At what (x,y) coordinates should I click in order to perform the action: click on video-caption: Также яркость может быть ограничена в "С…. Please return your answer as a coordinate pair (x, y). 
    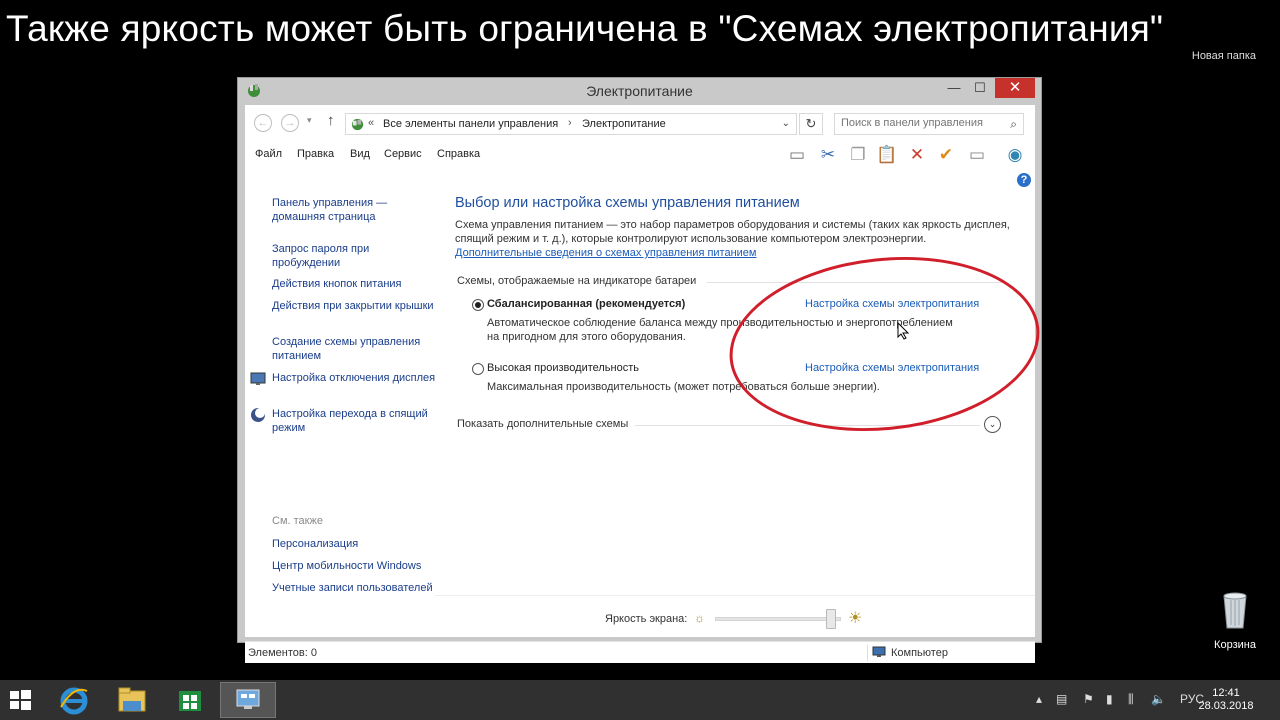
    Looking at the image, I should click on (585, 28).